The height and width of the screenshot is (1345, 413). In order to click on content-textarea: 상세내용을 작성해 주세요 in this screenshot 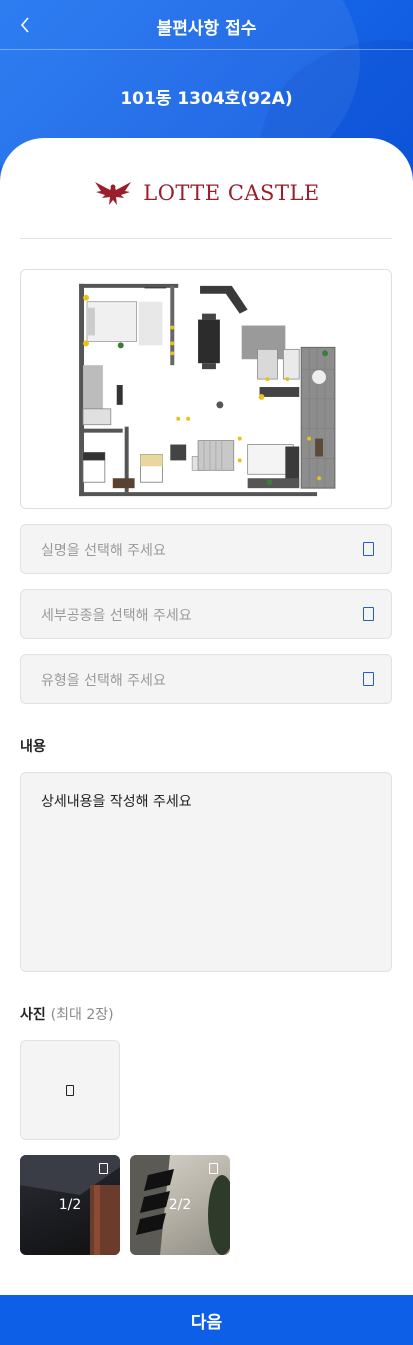, I will do `click(206, 872)`.